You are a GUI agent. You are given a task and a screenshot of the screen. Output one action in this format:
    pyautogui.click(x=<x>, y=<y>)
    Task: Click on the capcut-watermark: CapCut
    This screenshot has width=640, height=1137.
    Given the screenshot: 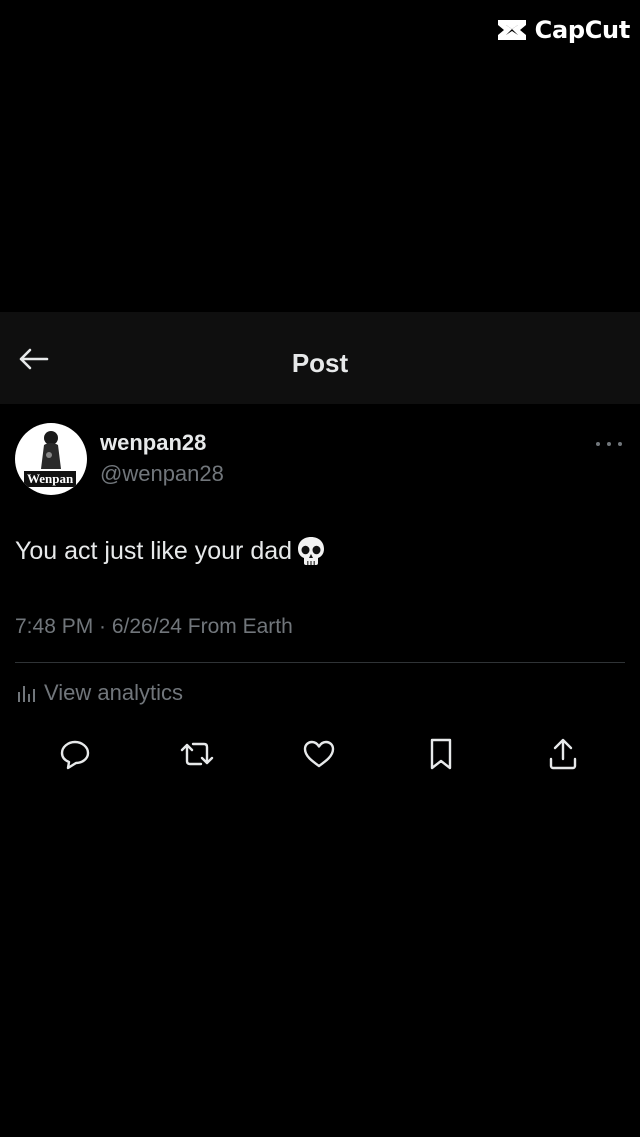 What is the action you would take?
    pyautogui.click(x=562, y=30)
    